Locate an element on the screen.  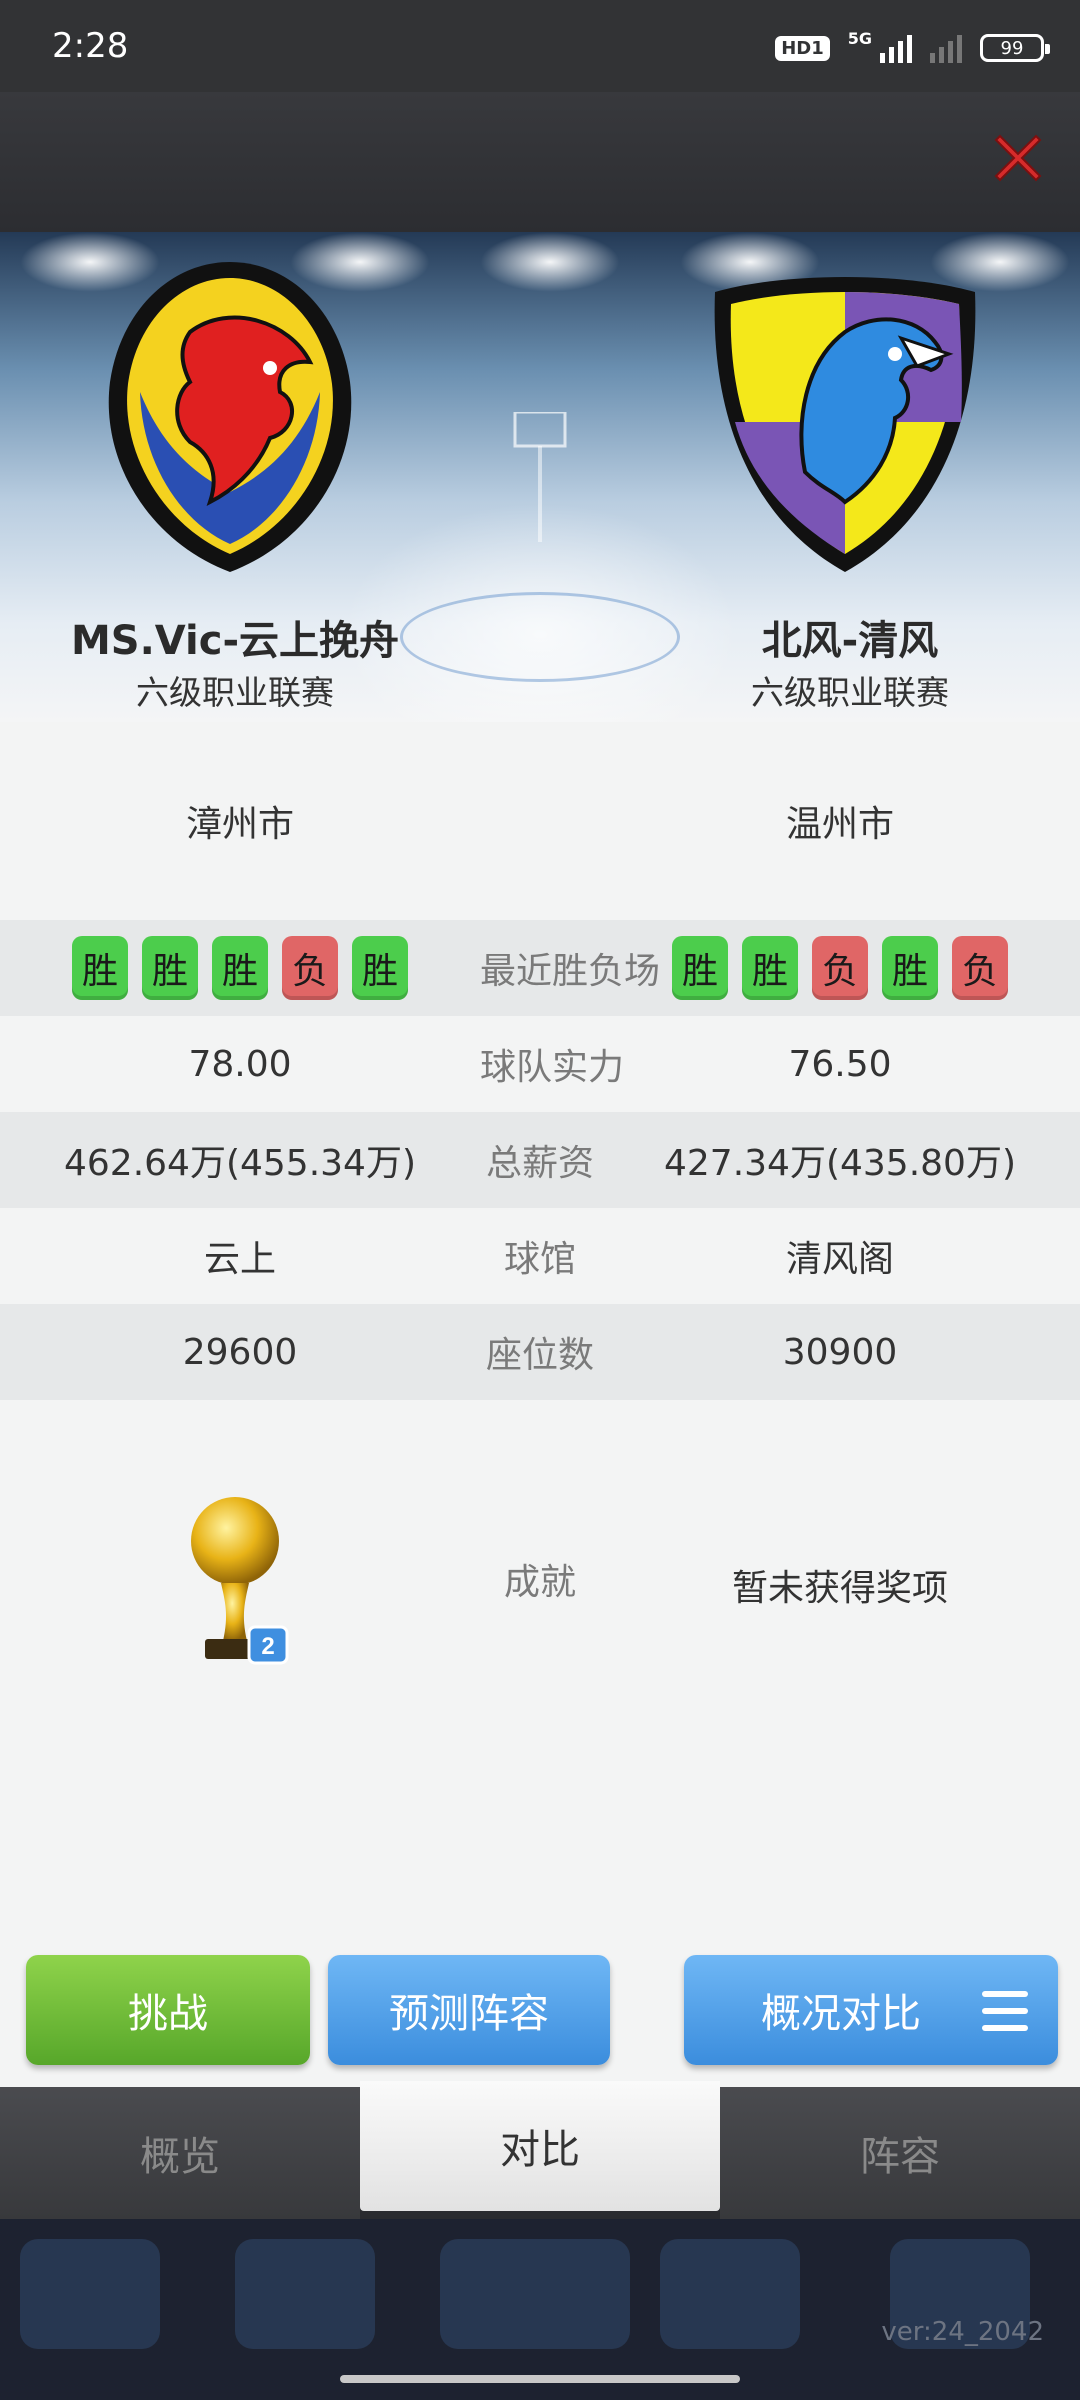
predict-lineup-button: 预测阵容 is located at coordinates (469, 2010).